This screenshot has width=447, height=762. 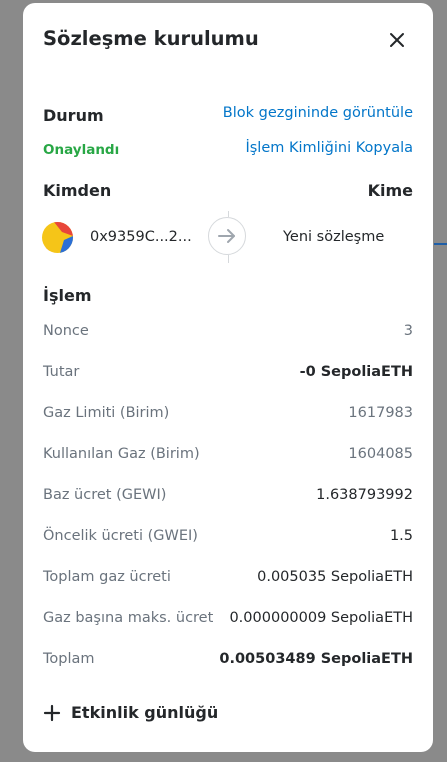 I want to click on arrow-right-icon, so click(x=226, y=236).